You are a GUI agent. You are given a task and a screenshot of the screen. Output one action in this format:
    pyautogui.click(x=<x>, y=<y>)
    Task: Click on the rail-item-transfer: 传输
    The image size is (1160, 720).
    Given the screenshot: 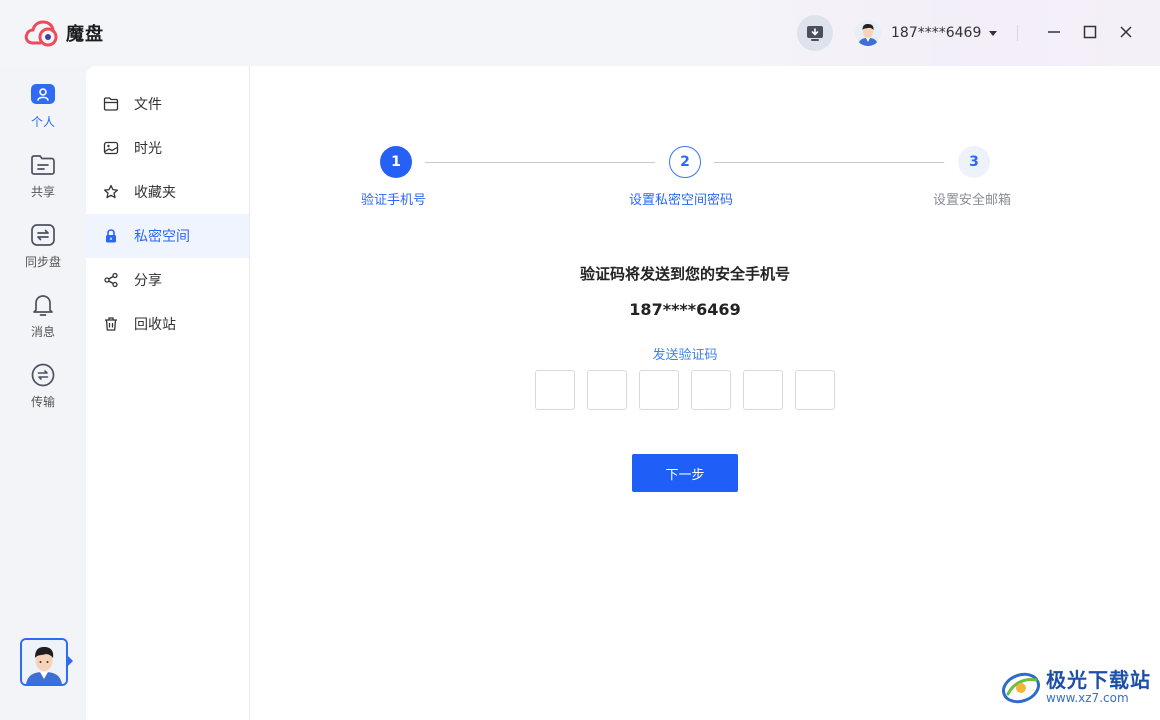 What is the action you would take?
    pyautogui.click(x=43, y=390)
    